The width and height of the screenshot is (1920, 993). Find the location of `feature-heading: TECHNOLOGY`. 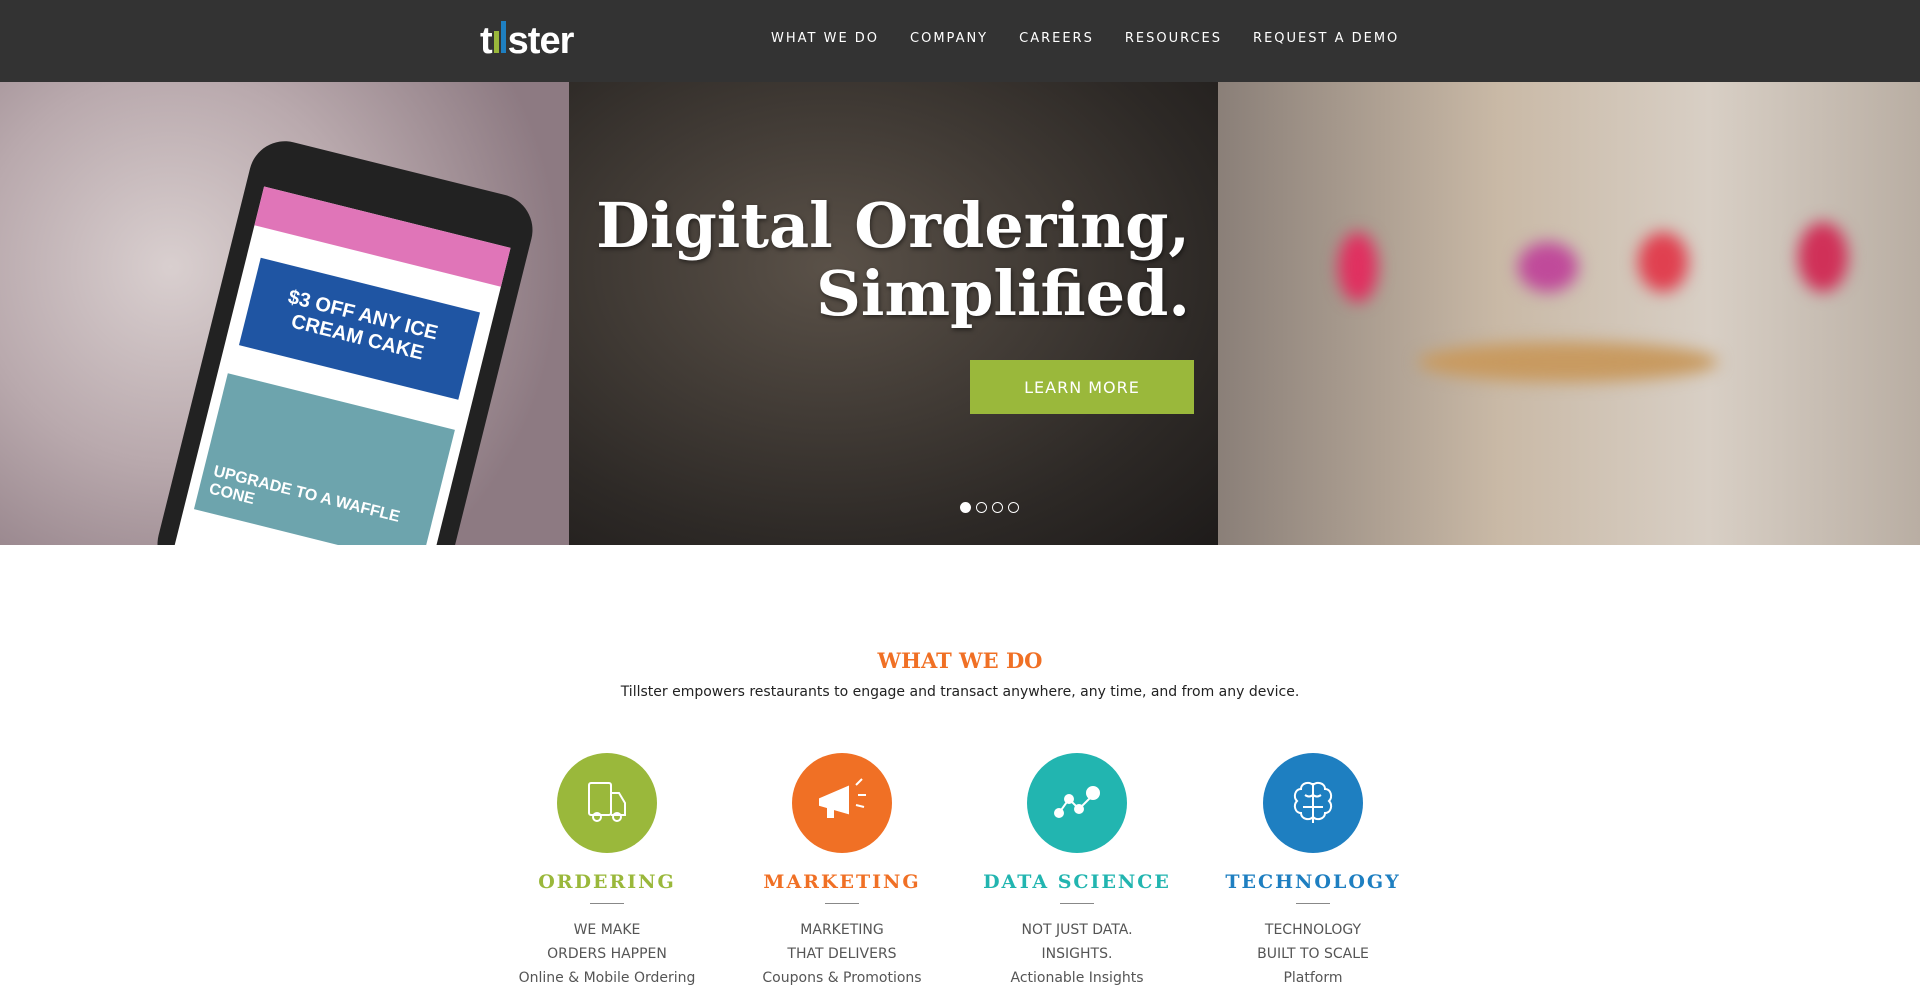

feature-heading: TECHNOLOGY is located at coordinates (1313, 882).